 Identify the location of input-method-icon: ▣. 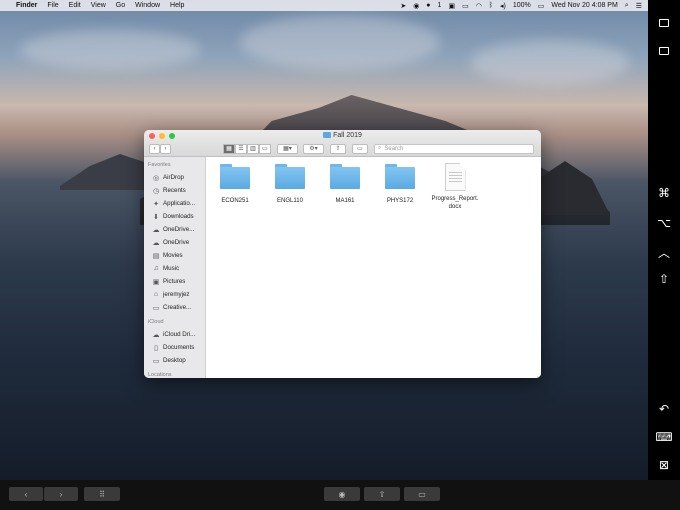
(451, 6).